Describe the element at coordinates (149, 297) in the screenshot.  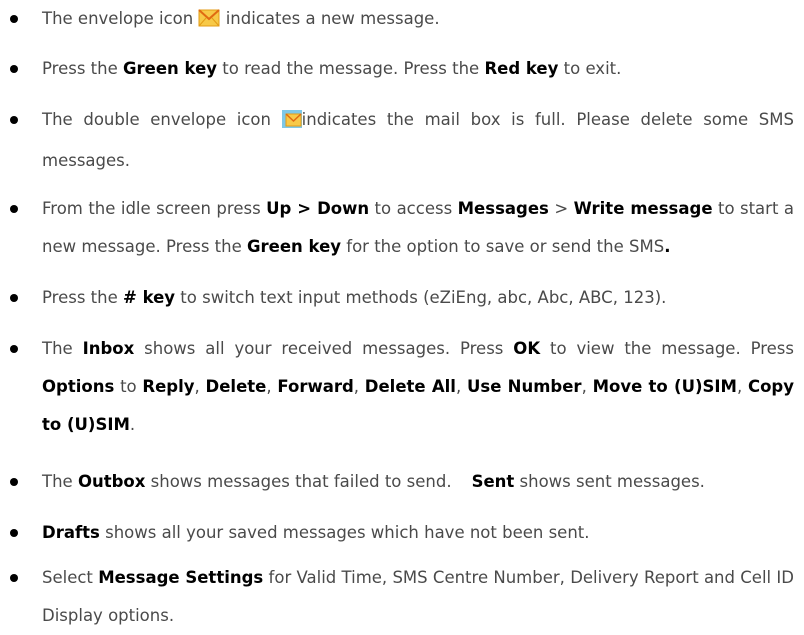
I see `hash-key-label: # key` at that location.